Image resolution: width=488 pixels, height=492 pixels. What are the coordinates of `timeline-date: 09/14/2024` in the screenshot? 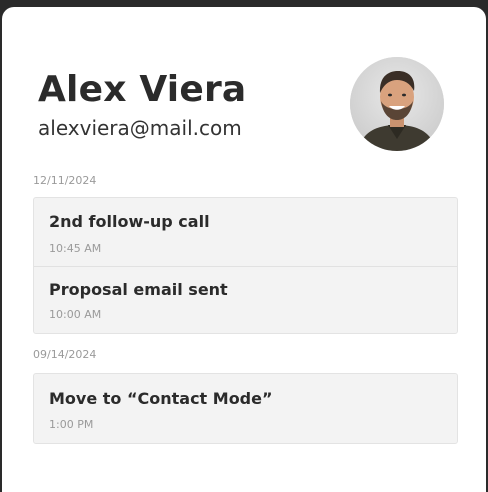 It's located at (65, 354).